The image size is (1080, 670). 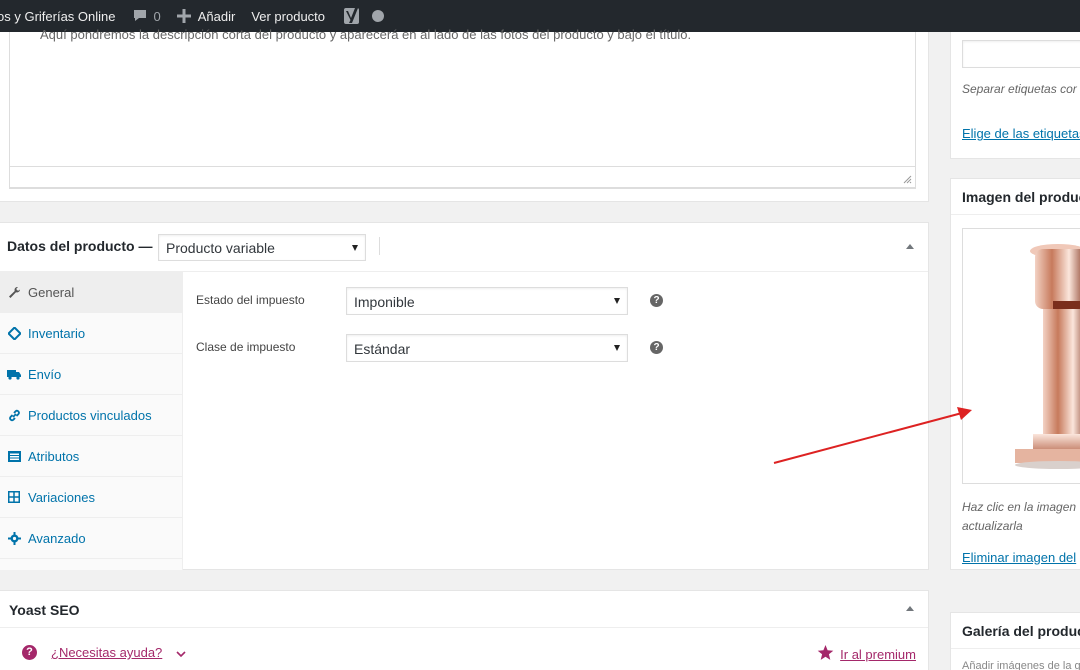 I want to click on choose-tags-link: Elige de las etiquetas, so click(x=1021, y=133).